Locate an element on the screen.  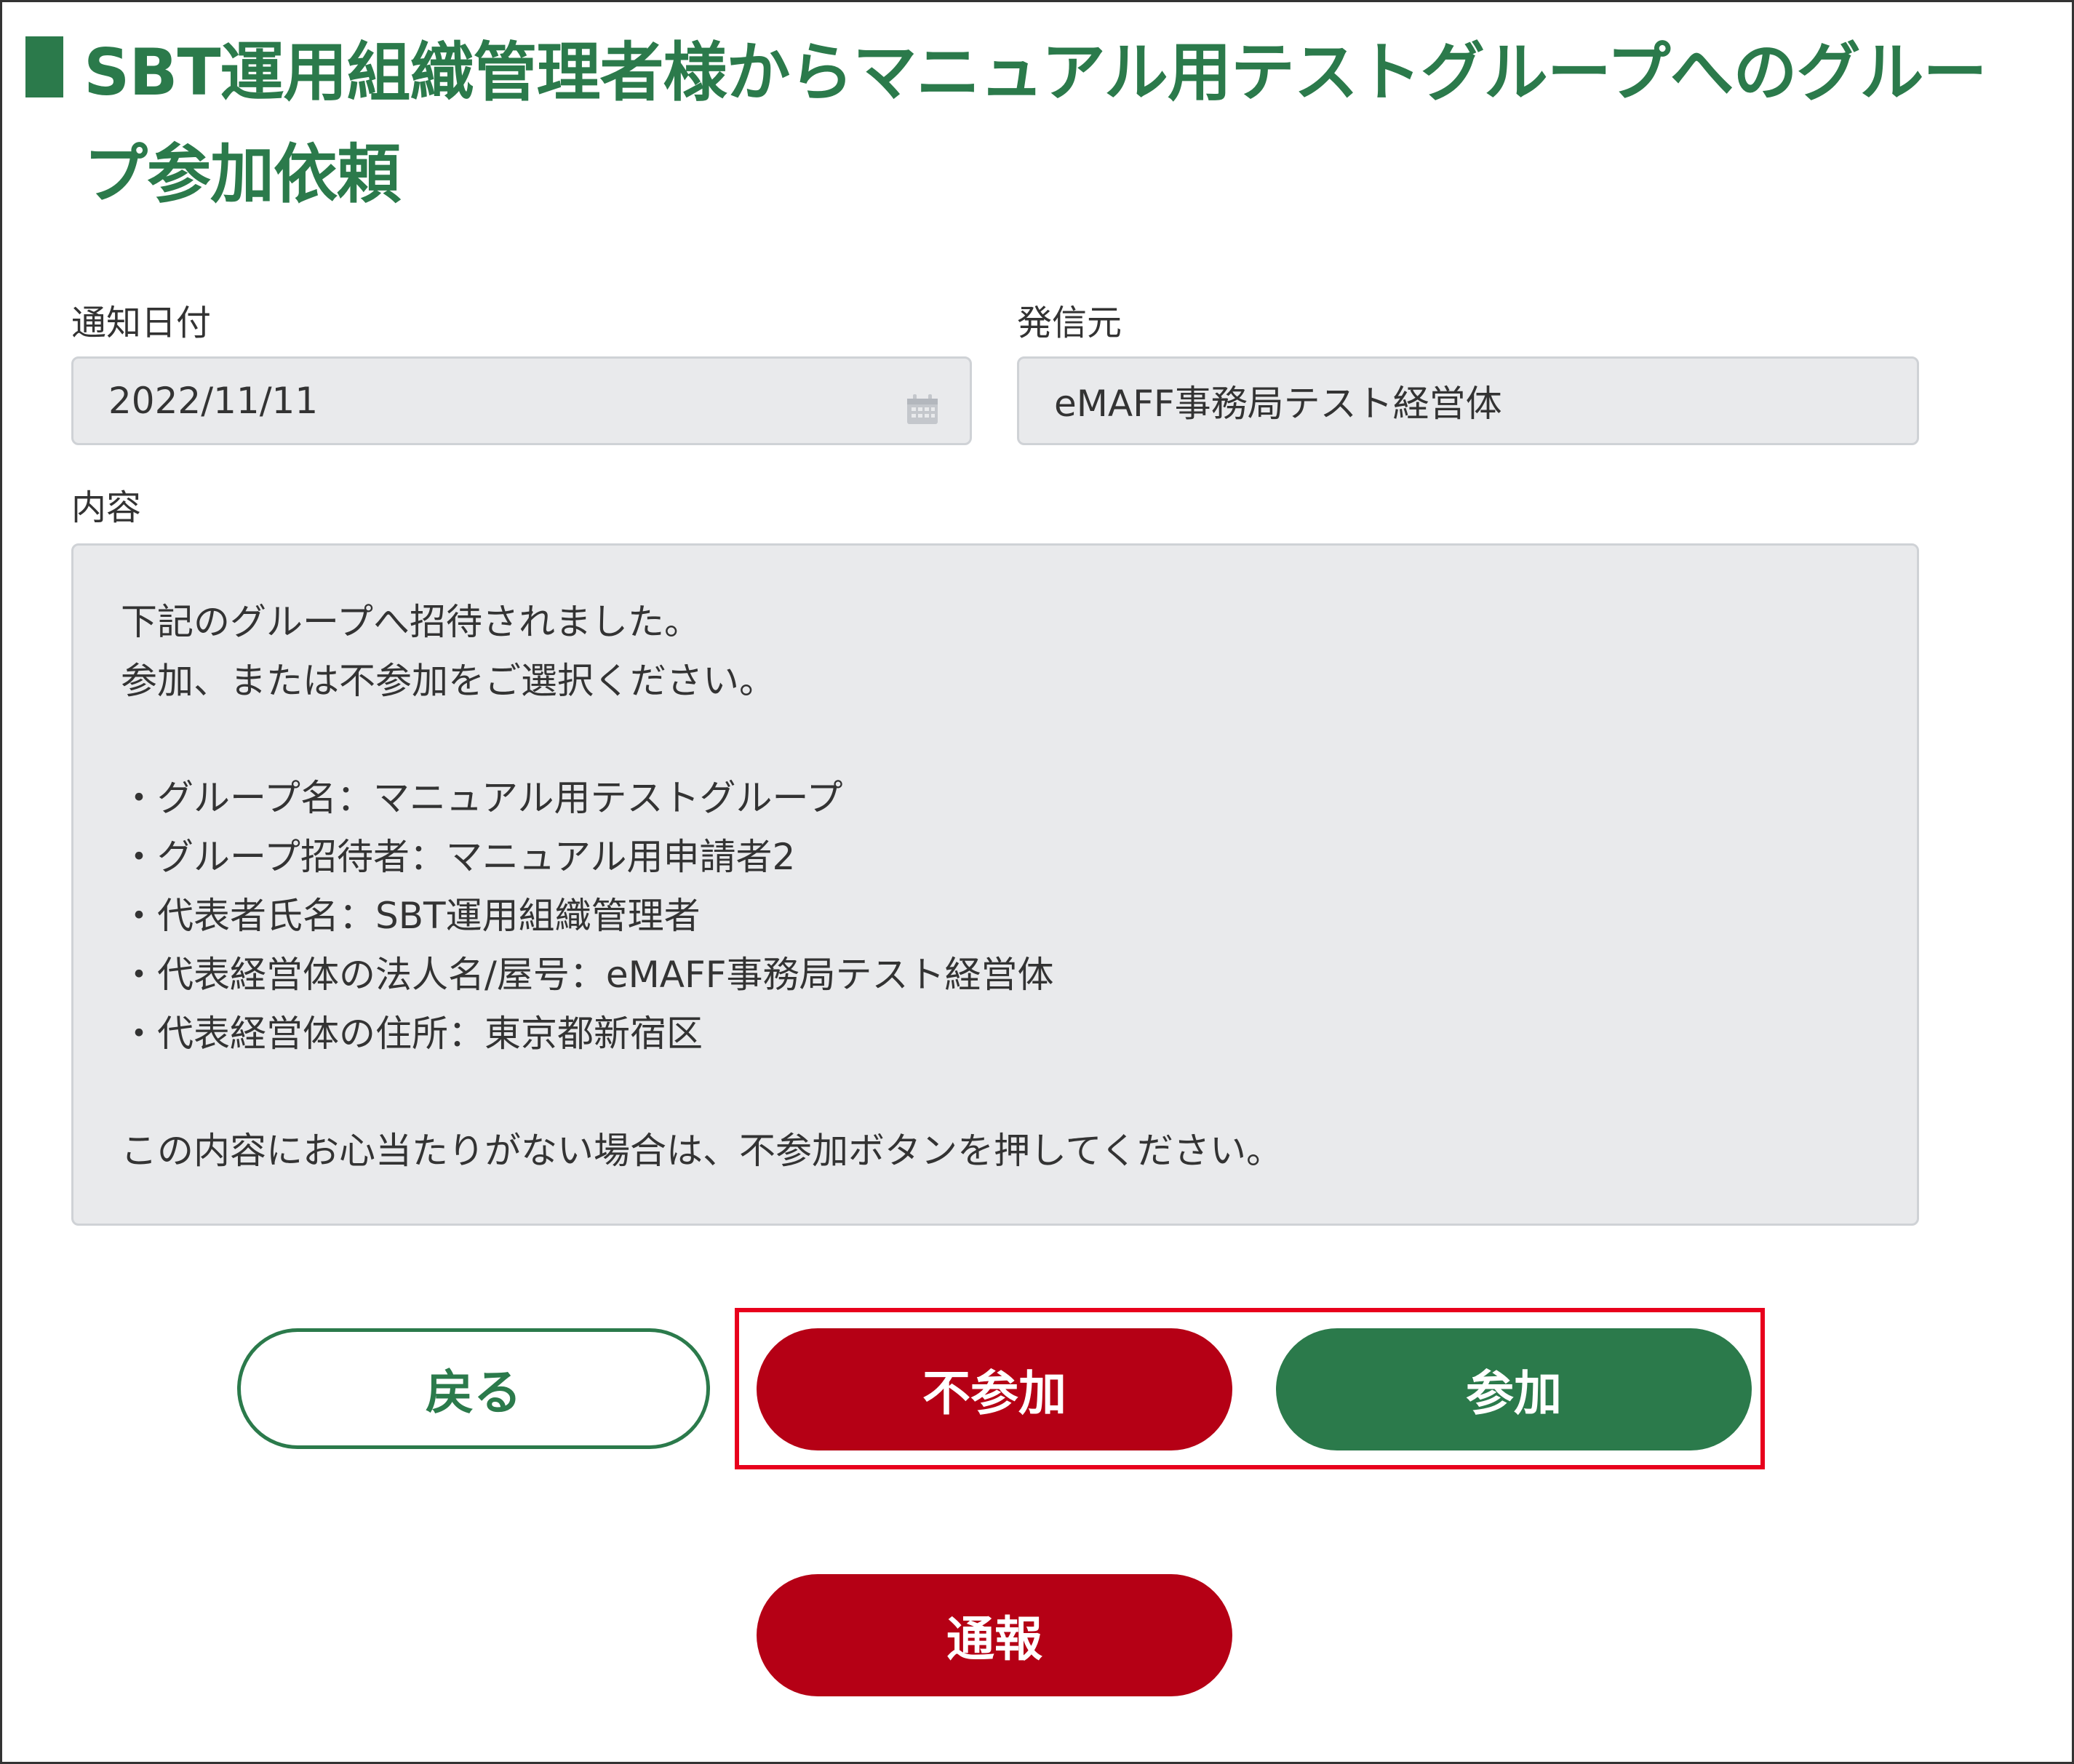
content-line: 参加、または不参加をご選択ください。 is located at coordinates (448, 681).